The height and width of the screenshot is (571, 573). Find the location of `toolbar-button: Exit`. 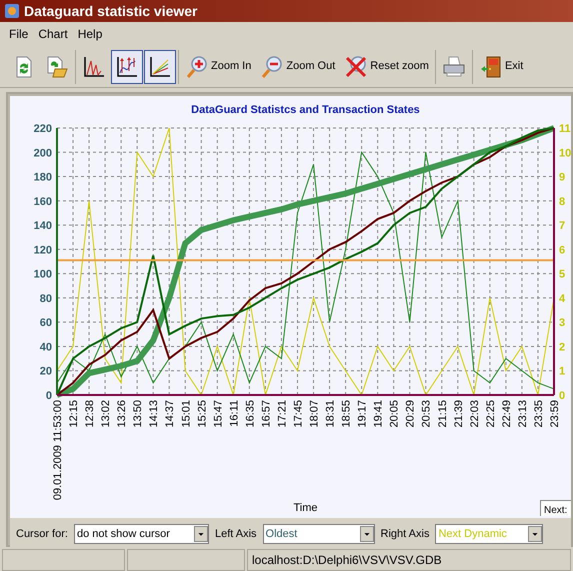

toolbar-button: Exit is located at coordinates (501, 67).